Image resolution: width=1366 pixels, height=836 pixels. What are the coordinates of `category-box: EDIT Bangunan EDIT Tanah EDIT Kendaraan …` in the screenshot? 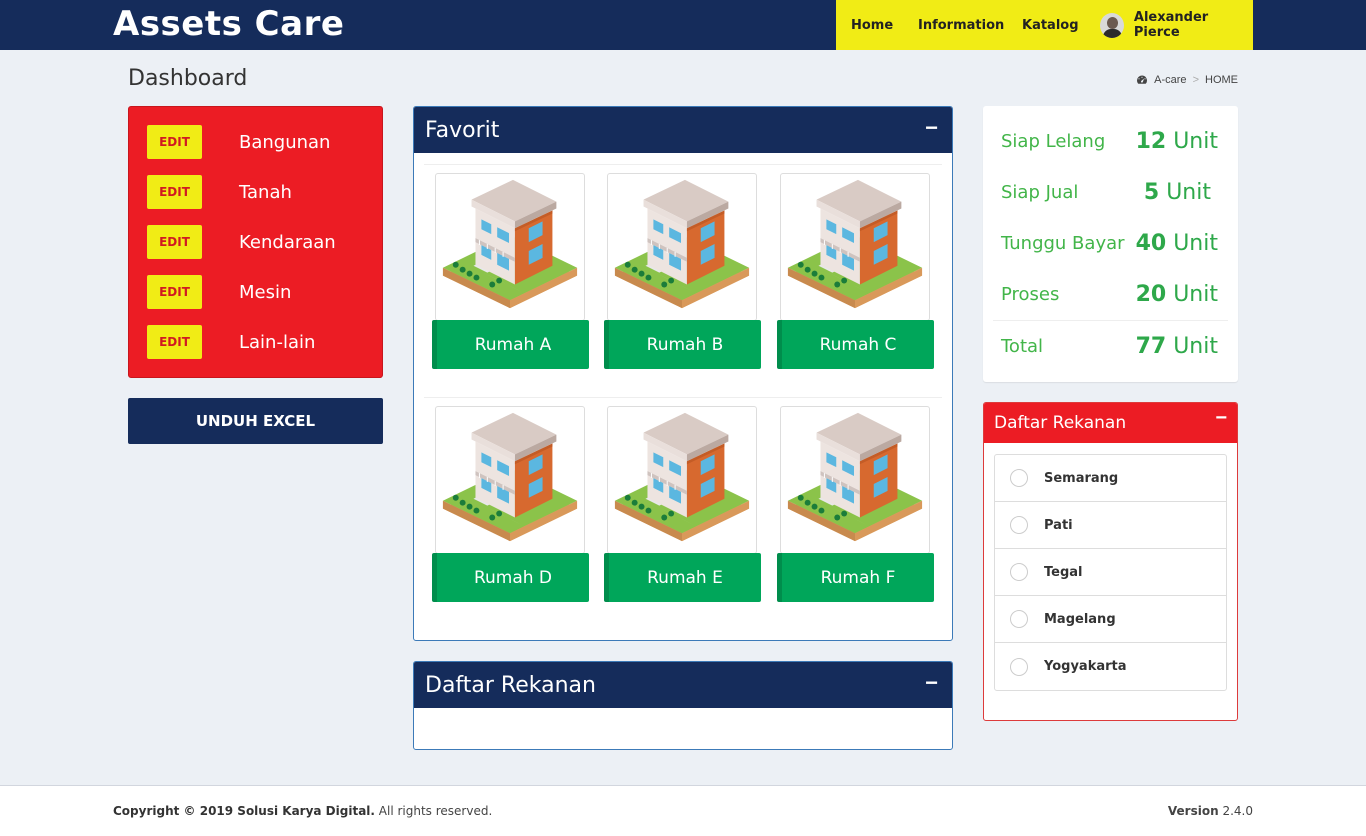 It's located at (255, 242).